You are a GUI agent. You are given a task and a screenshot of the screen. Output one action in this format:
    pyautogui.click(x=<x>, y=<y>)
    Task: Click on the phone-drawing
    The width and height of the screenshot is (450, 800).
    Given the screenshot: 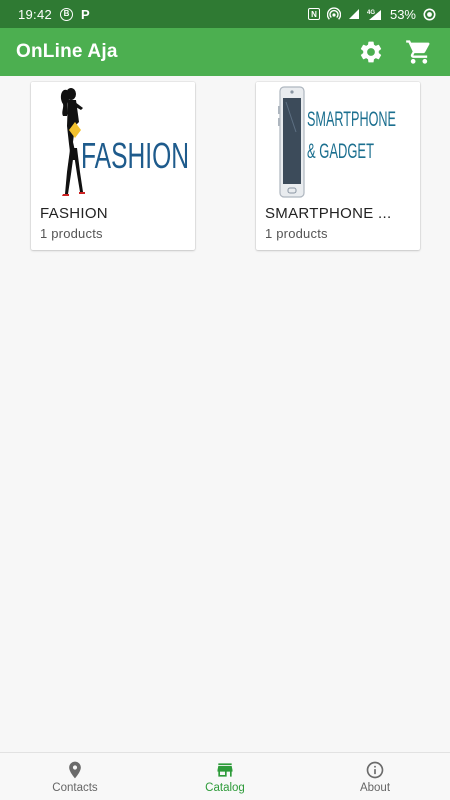 What is the action you would take?
    pyautogui.click(x=291, y=142)
    